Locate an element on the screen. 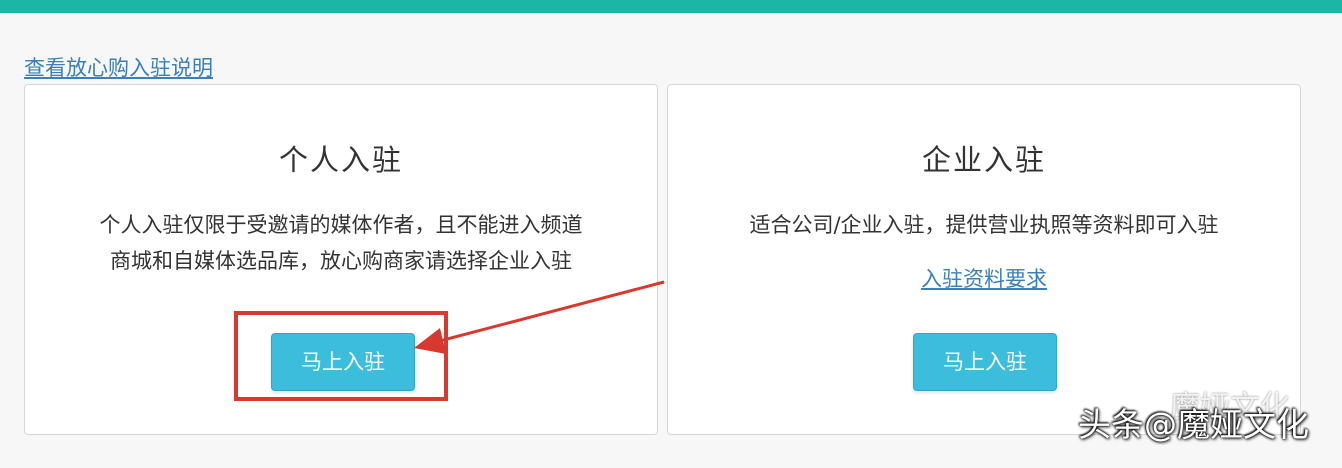 Image resolution: width=1342 pixels, height=468 pixels. requirements-link: 入驻资料要求 is located at coordinates (984, 278).